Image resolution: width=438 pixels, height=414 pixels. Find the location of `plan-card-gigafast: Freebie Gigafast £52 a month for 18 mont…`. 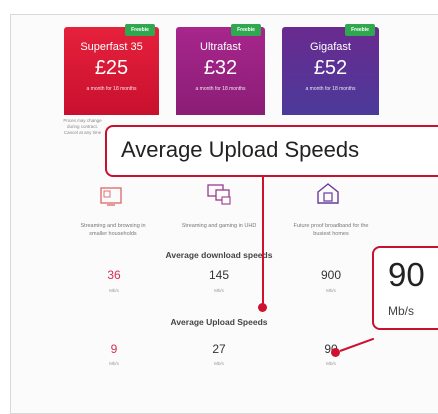

plan-card-gigafast: Freebie Gigafast £52 a month for 18 mont… is located at coordinates (330, 69).